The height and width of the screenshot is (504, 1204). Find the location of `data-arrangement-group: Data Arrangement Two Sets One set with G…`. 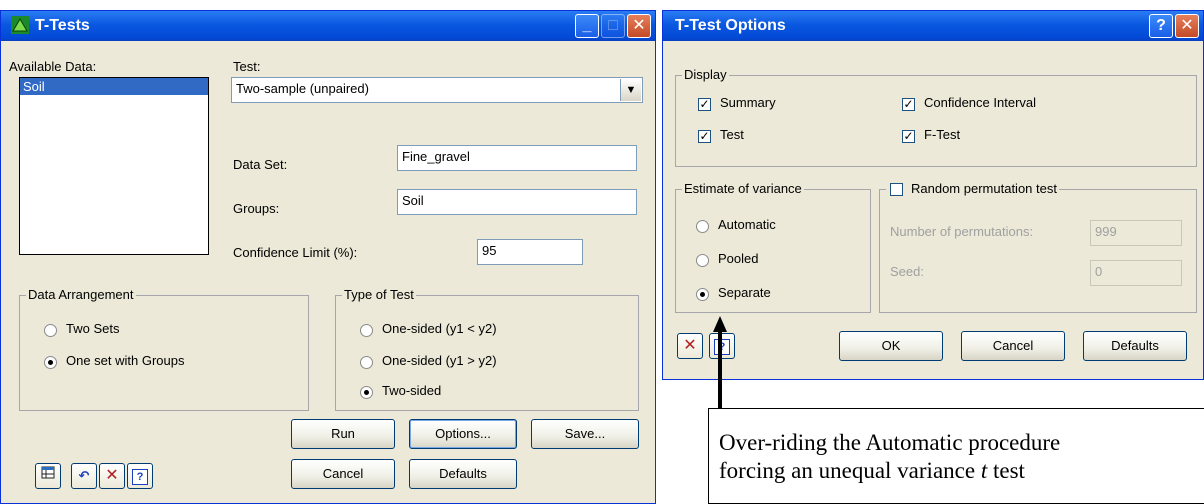

data-arrangement-group: Data Arrangement Two Sets One set with G… is located at coordinates (164, 349).